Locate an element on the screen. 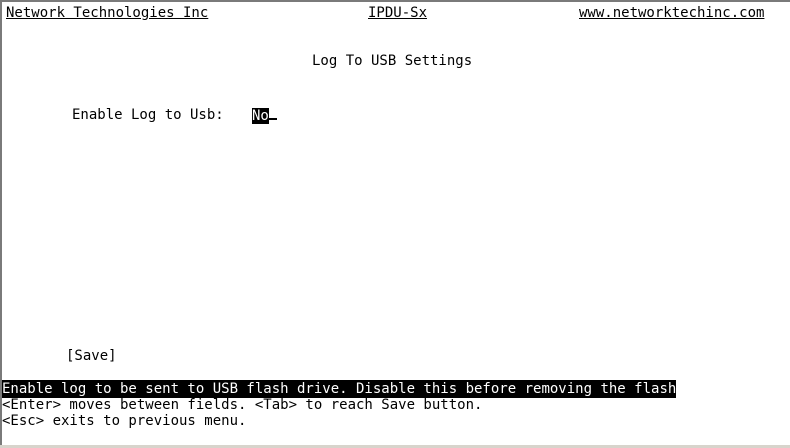 The height and width of the screenshot is (448, 790). enable-log-field: No is located at coordinates (264, 115).